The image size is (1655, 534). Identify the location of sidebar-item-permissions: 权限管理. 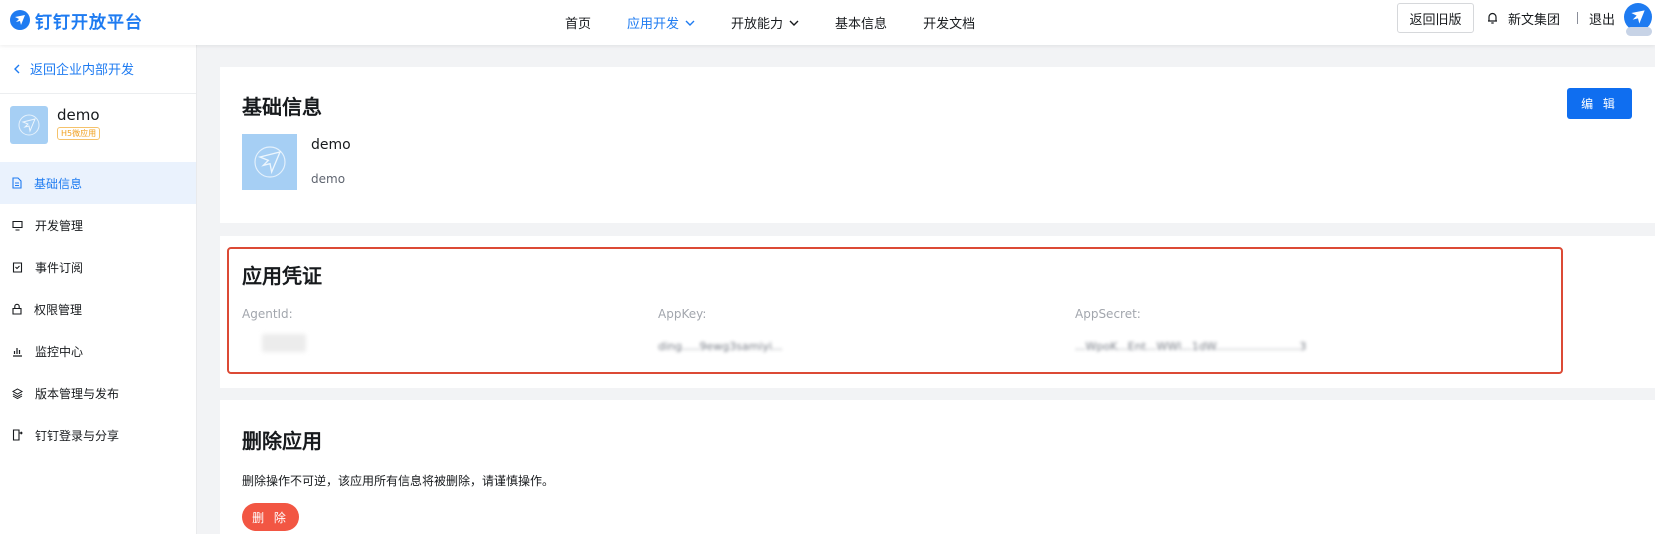
(98, 309).